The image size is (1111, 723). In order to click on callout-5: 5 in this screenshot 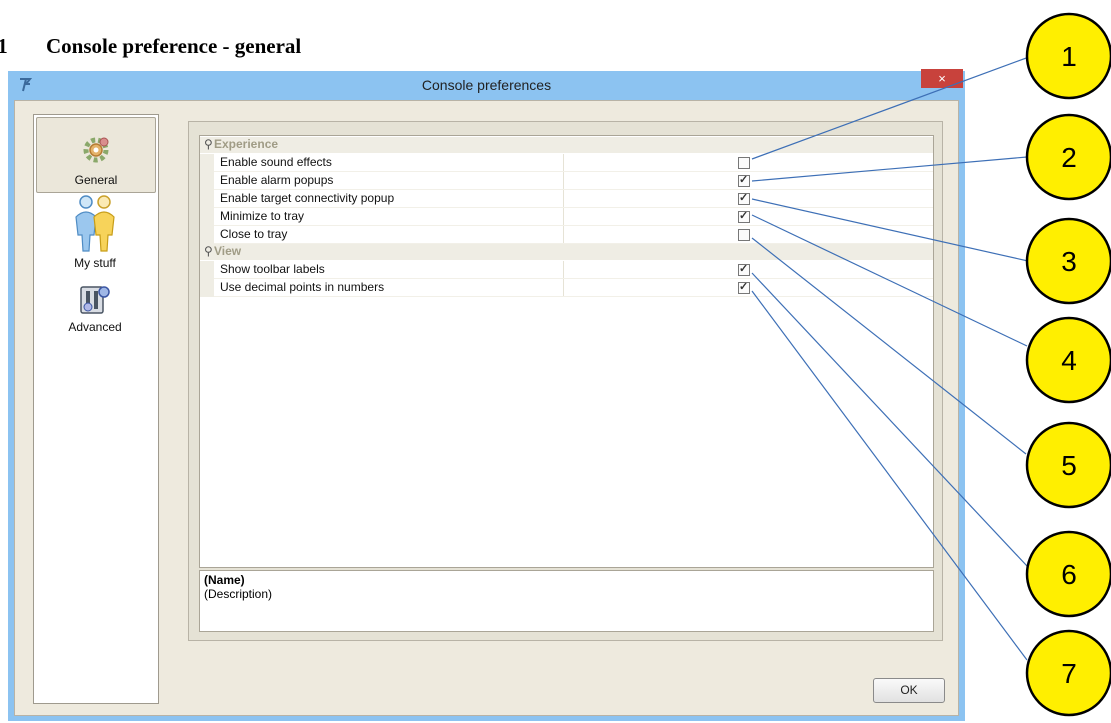, I will do `click(1068, 465)`.